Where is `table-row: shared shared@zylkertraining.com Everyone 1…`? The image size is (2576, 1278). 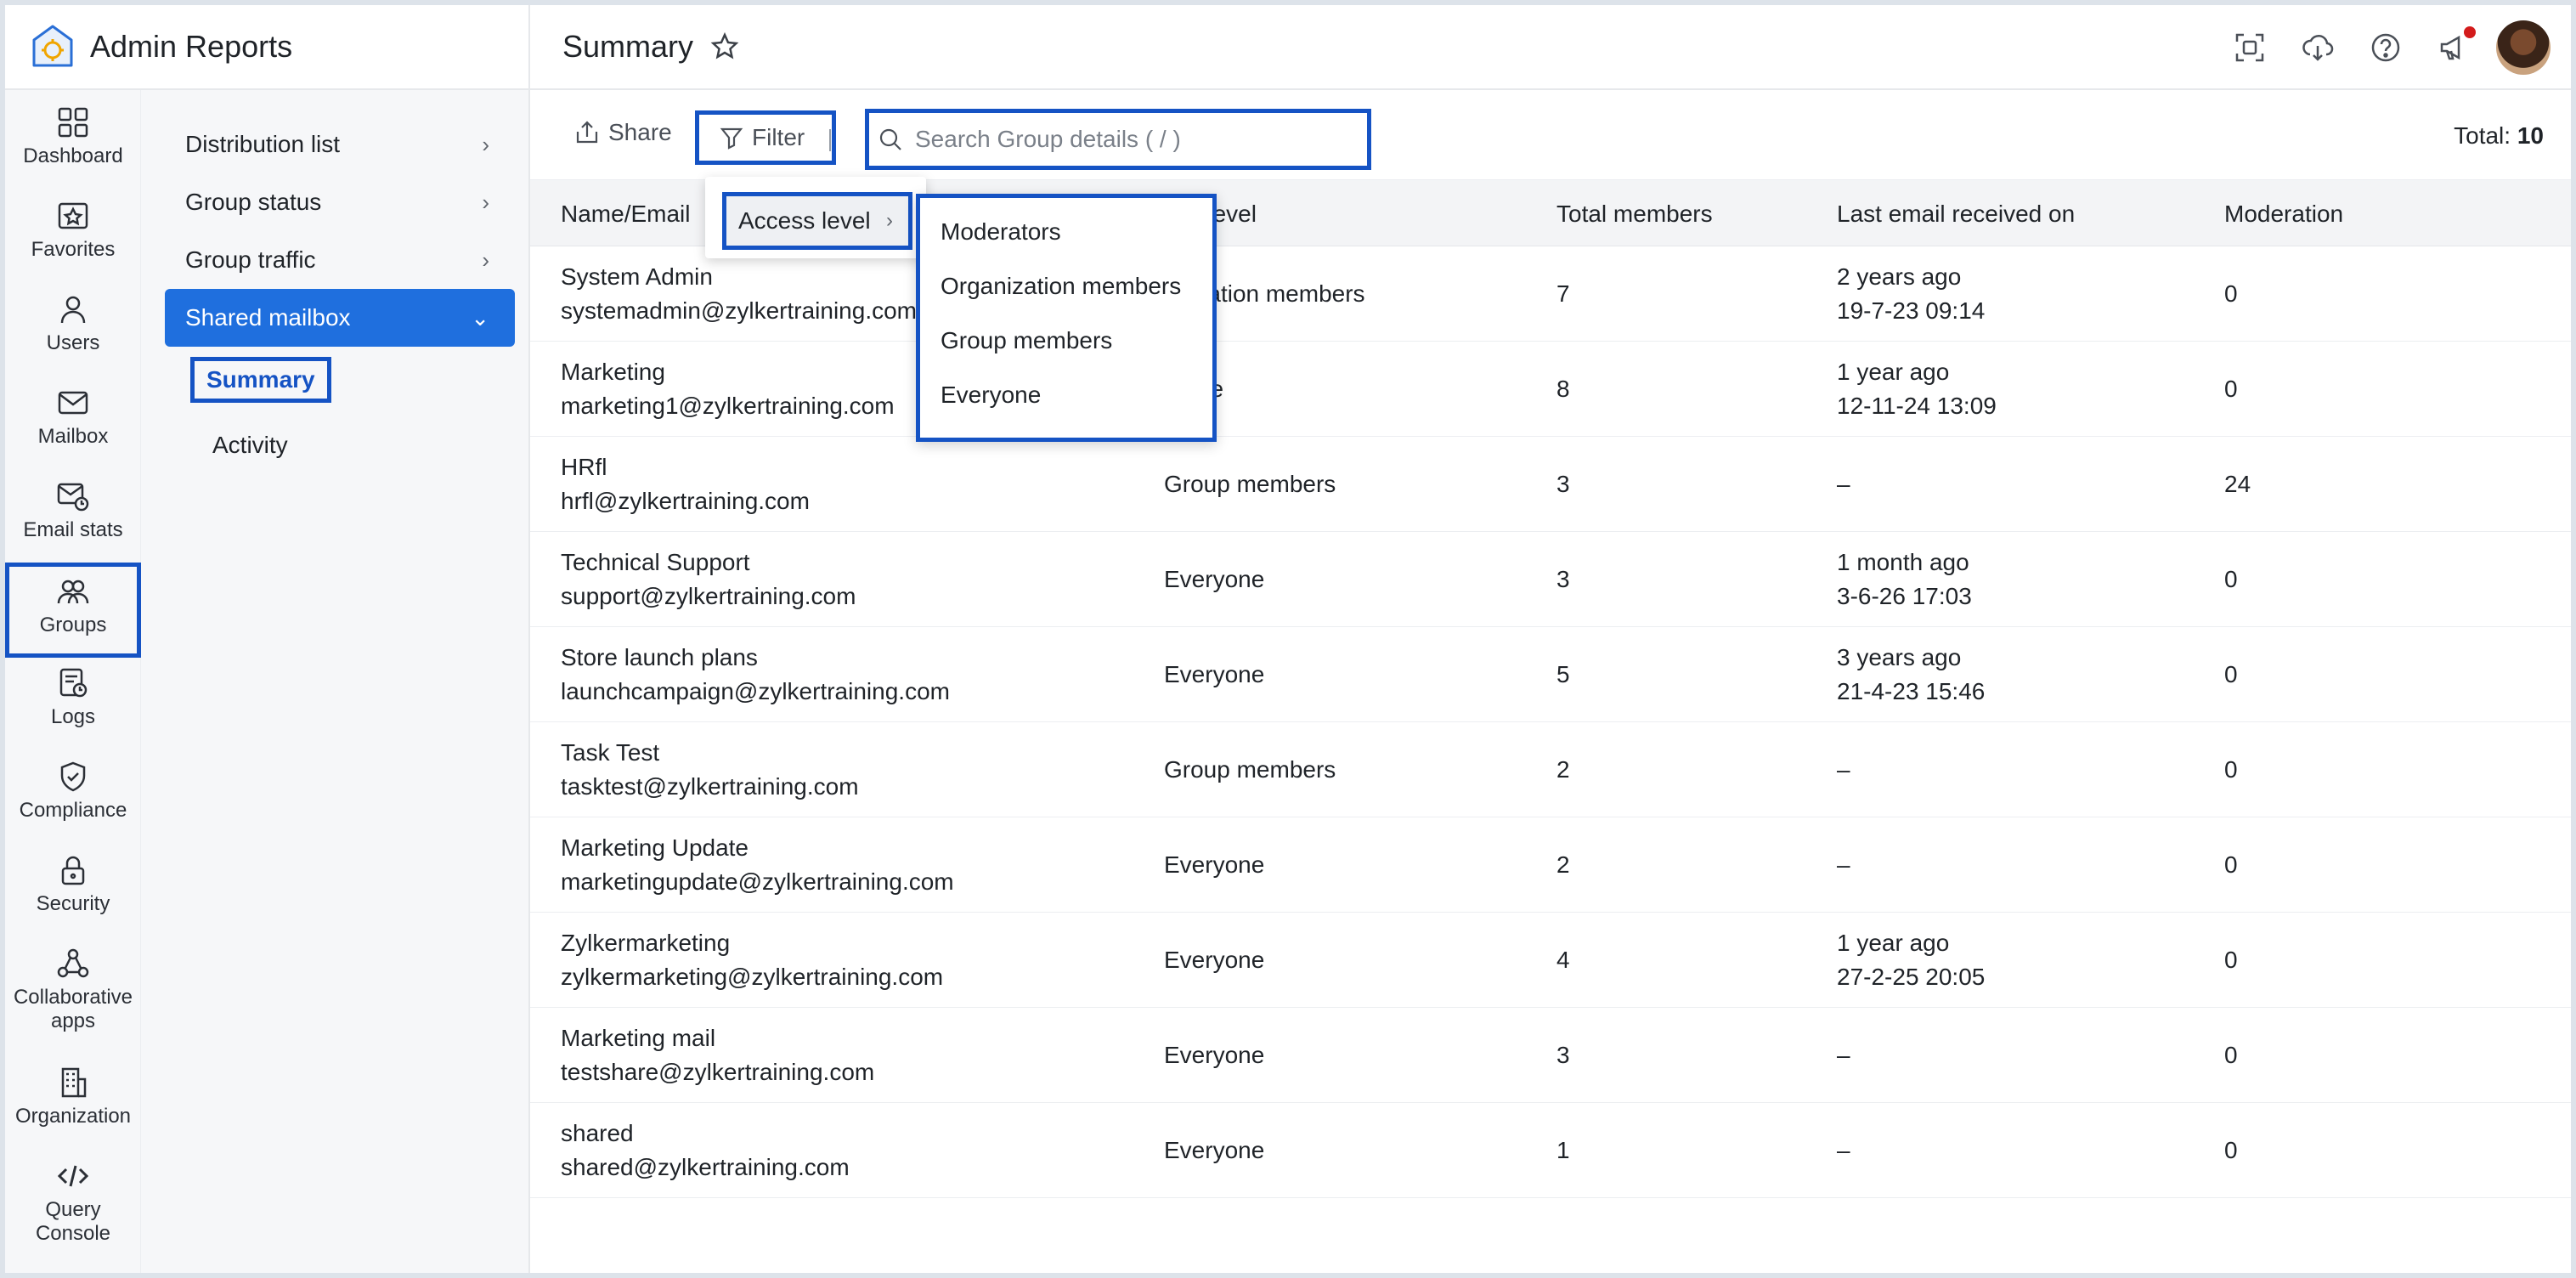 table-row: shared shared@zylkertraining.com Everyone 1… is located at coordinates (1551, 1150).